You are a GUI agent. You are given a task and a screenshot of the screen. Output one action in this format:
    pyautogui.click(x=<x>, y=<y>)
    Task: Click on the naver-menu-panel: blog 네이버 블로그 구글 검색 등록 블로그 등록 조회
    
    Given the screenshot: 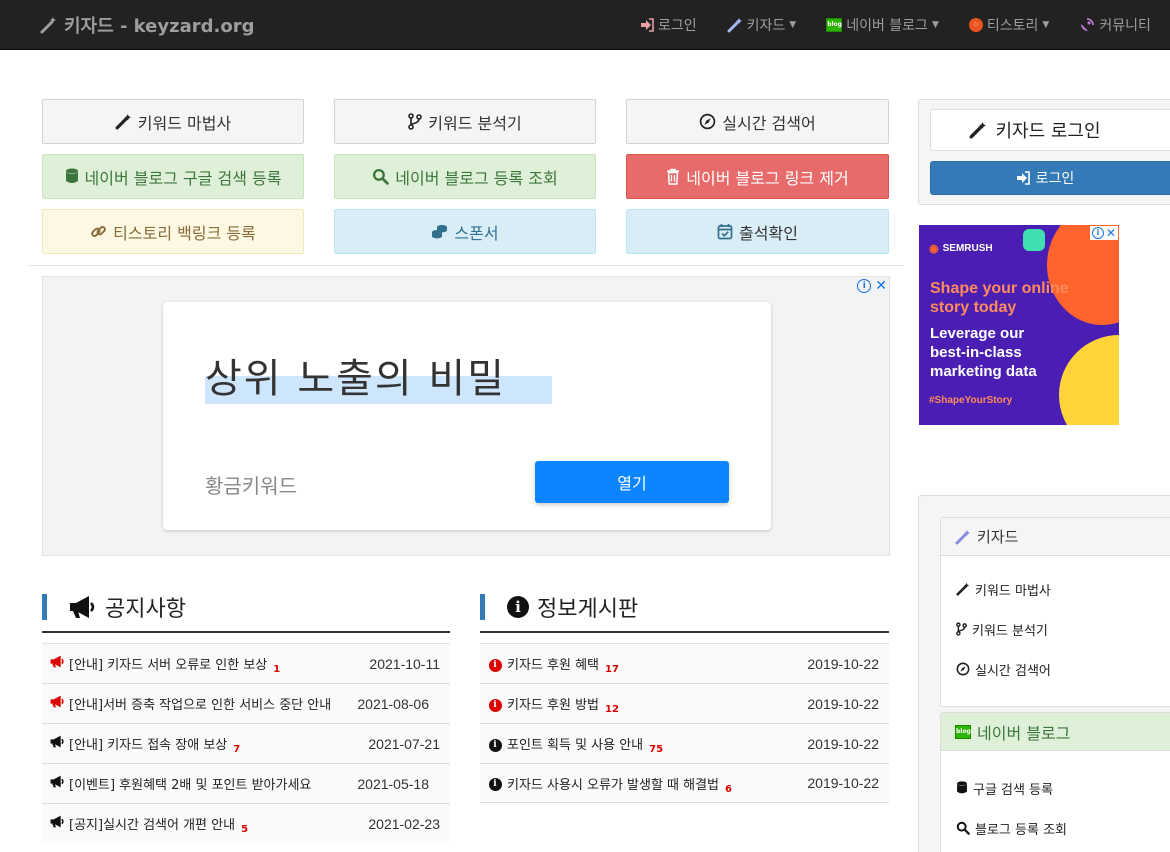 What is the action you would take?
    pyautogui.click(x=1055, y=782)
    